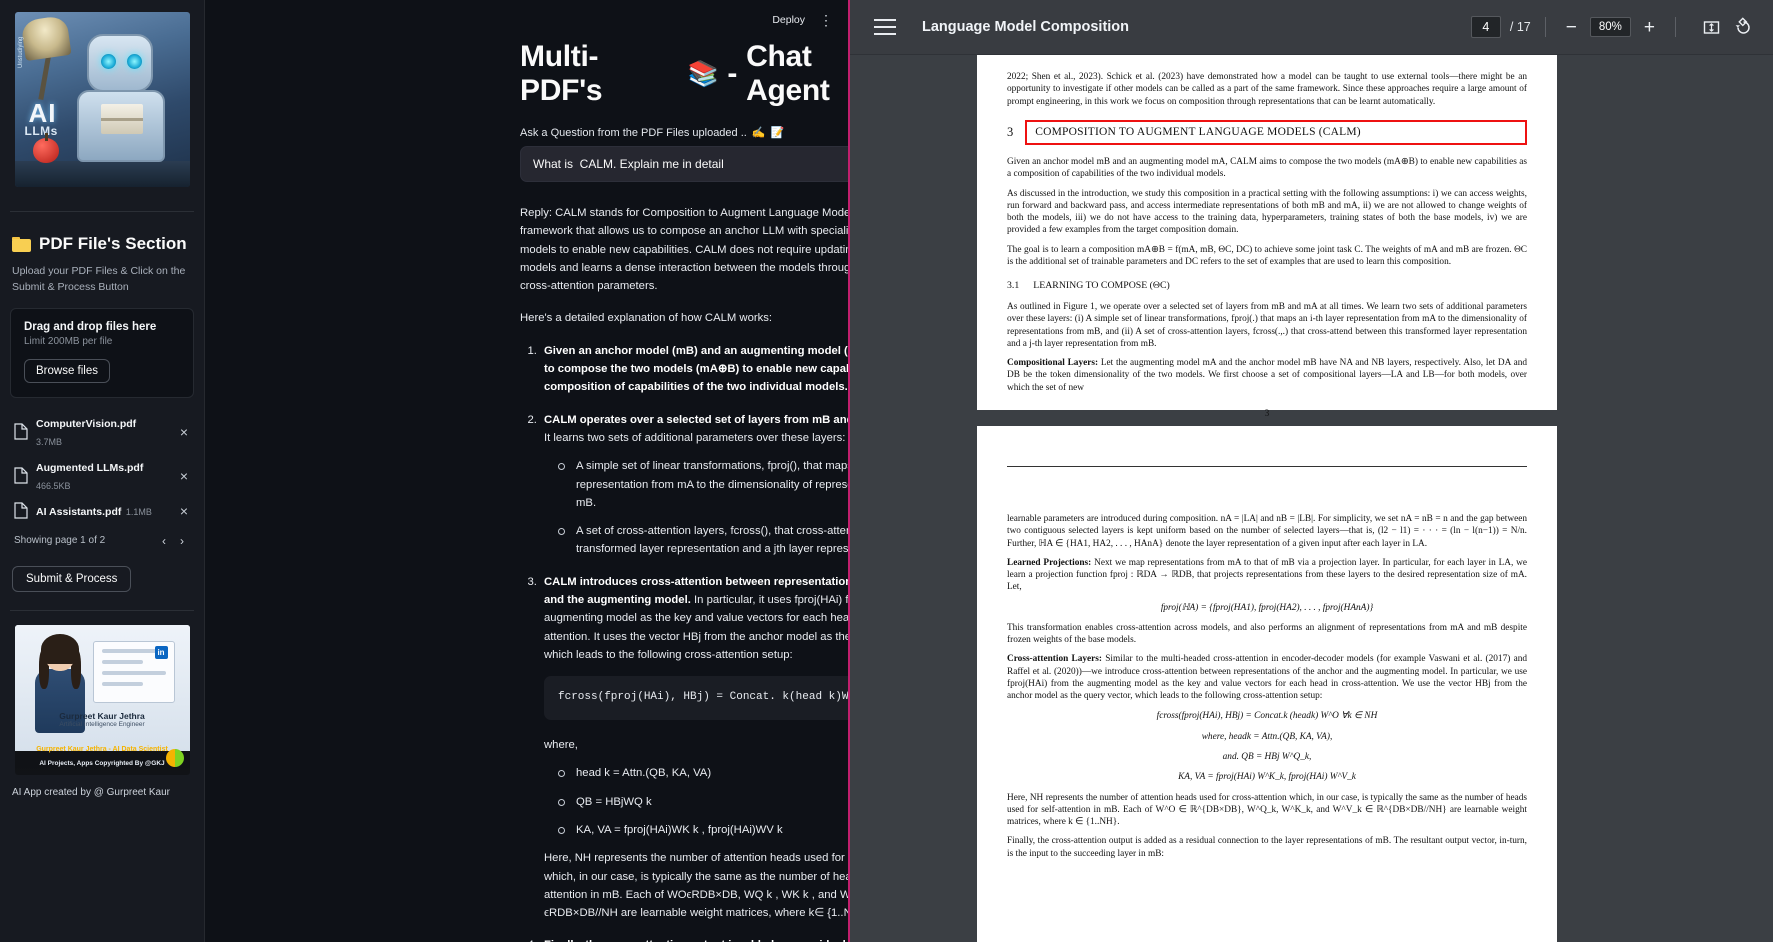 The width and height of the screenshot is (1773, 942). I want to click on pager-arrows: ‹ ›, so click(177, 541).